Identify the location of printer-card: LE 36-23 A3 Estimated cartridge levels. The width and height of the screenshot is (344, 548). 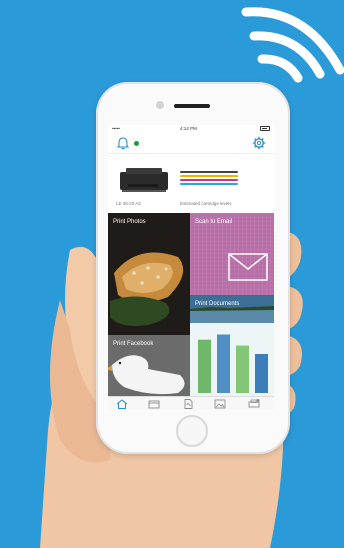
(191, 183).